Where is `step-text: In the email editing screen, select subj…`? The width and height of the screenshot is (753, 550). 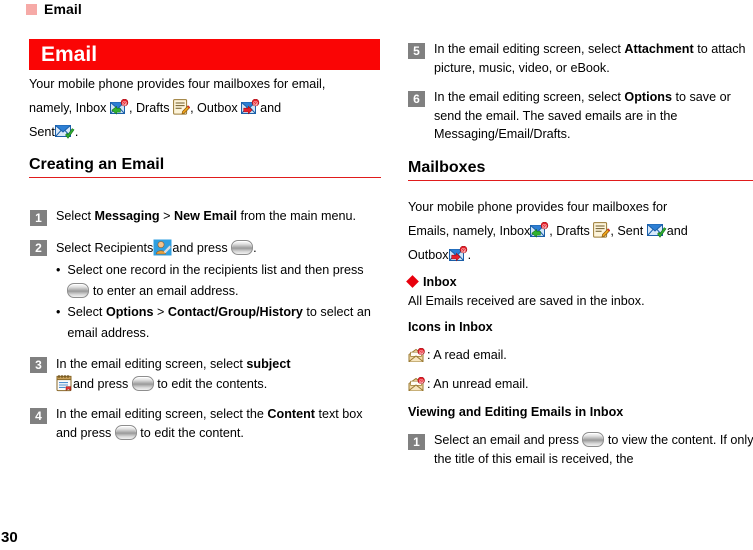
step-text: In the email editing screen, select subj… is located at coordinates (173, 374).